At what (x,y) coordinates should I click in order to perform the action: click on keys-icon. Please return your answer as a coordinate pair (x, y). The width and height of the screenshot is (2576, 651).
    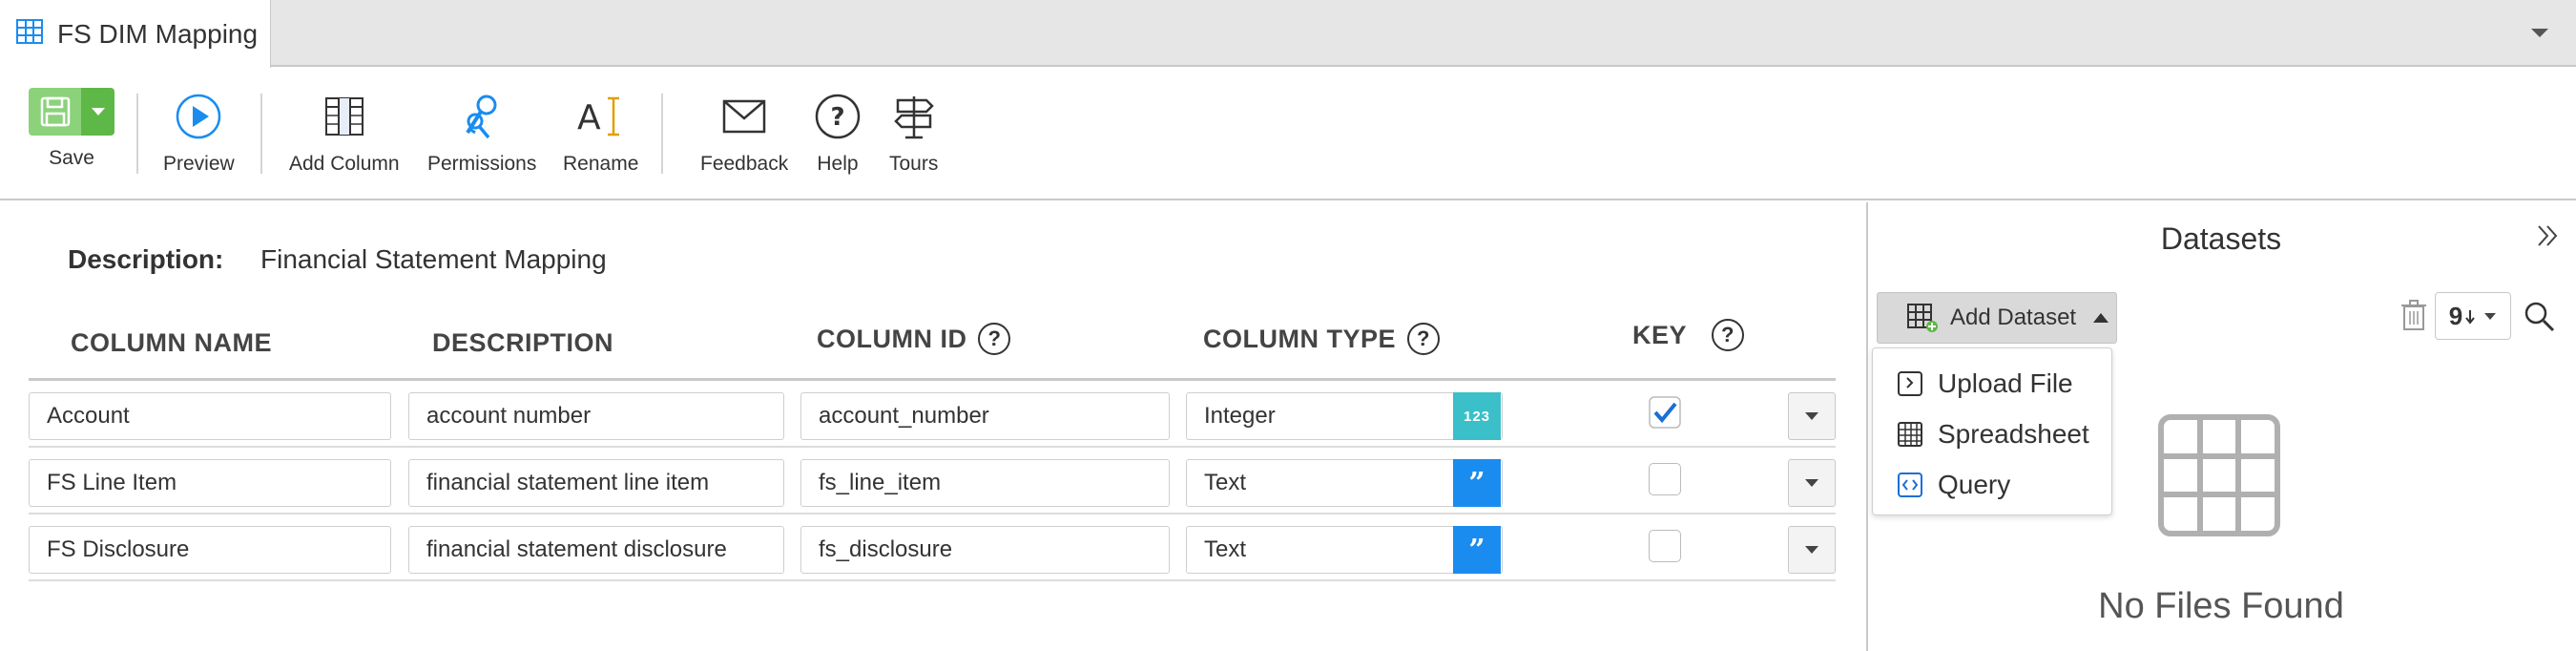
    Looking at the image, I should click on (482, 117).